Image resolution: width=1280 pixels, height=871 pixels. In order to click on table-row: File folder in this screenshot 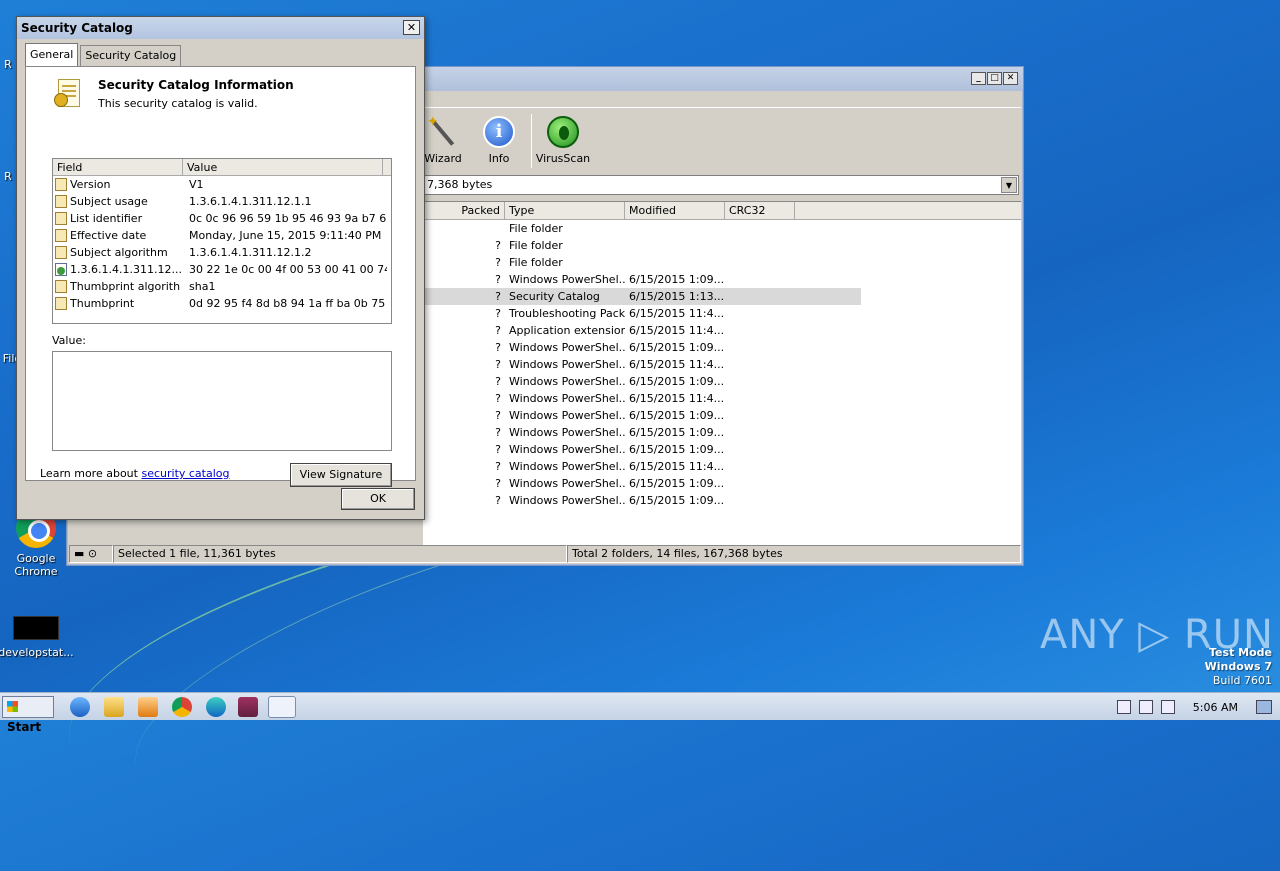, I will do `click(722, 228)`.